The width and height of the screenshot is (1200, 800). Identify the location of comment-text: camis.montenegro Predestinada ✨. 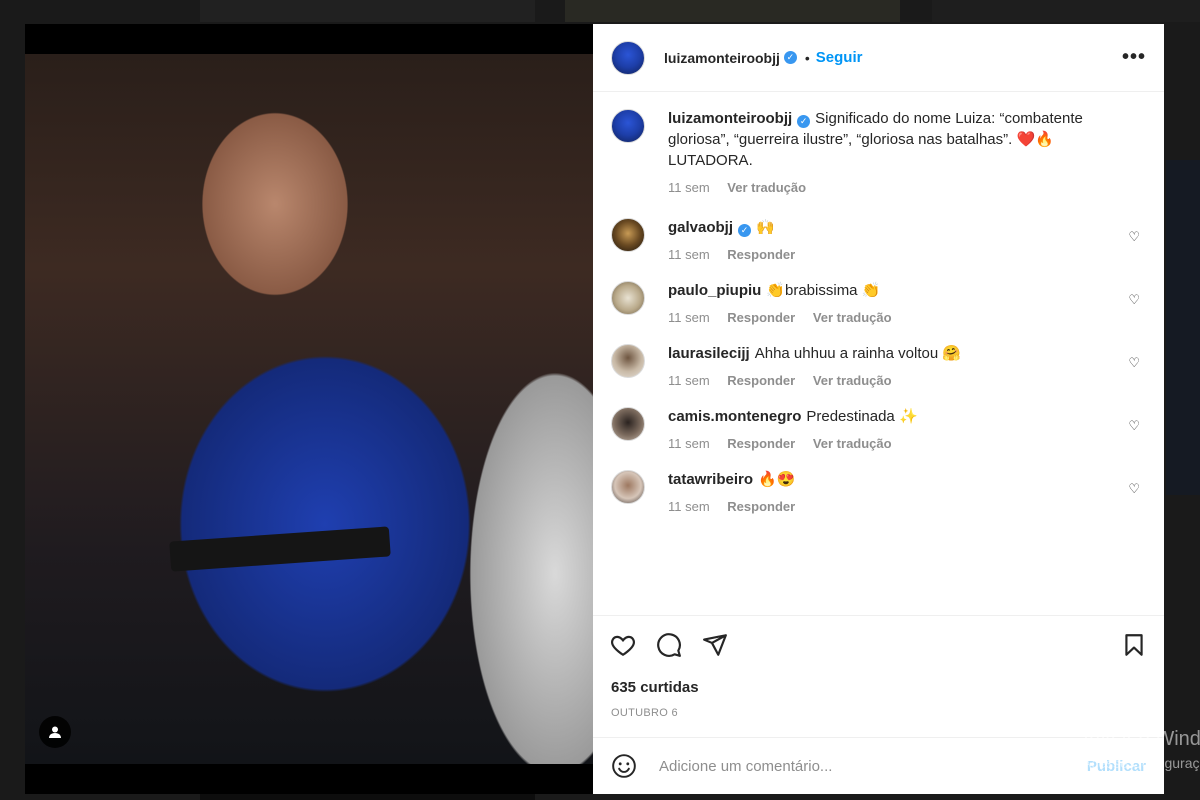
(889, 416).